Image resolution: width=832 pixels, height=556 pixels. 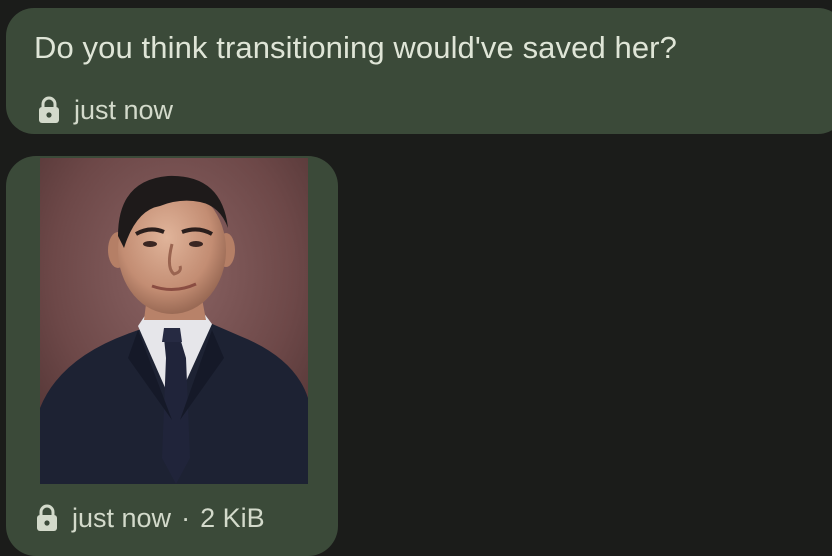 I want to click on message-meta: just now, so click(x=105, y=110).